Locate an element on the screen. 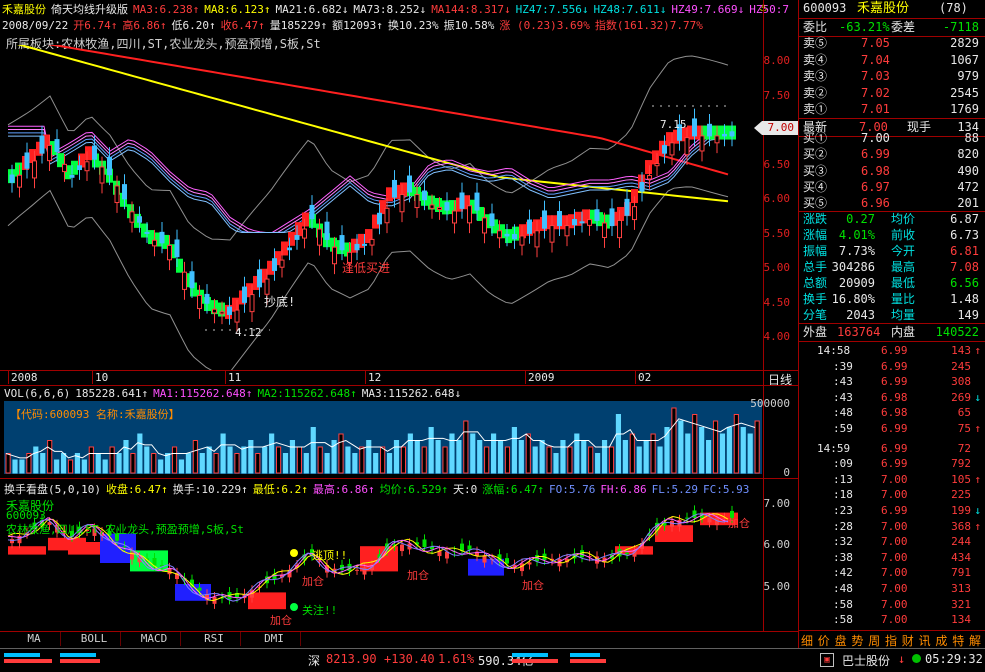 The width and height of the screenshot is (985, 672). side-menu-item: 财 is located at coordinates (908, 640).